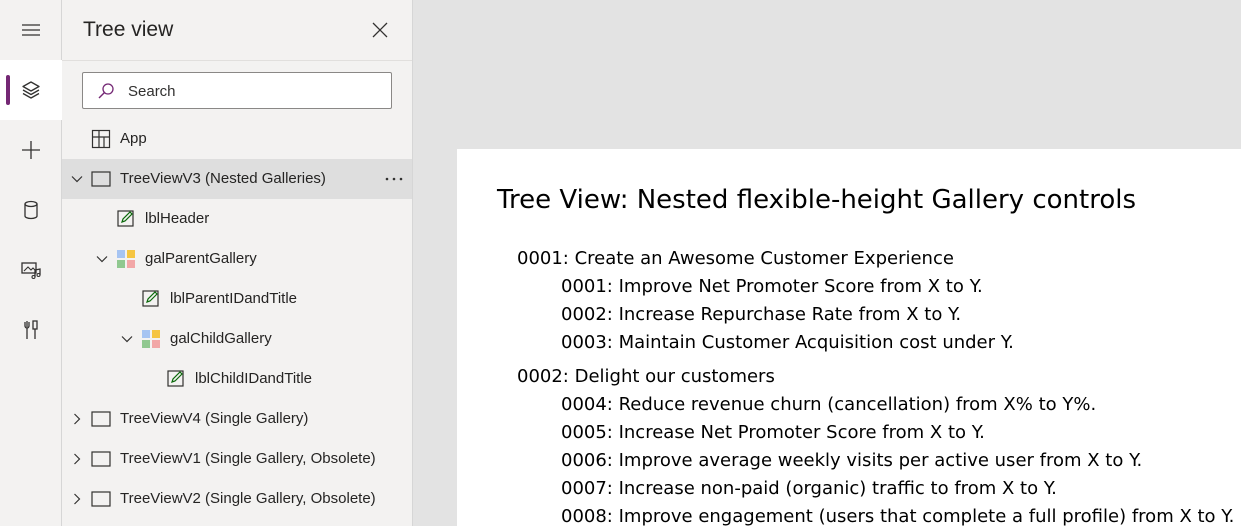 The height and width of the screenshot is (526, 1241). What do you see at coordinates (237, 219) in the screenshot?
I see `tree-item-lblheader: lblHeader` at bounding box center [237, 219].